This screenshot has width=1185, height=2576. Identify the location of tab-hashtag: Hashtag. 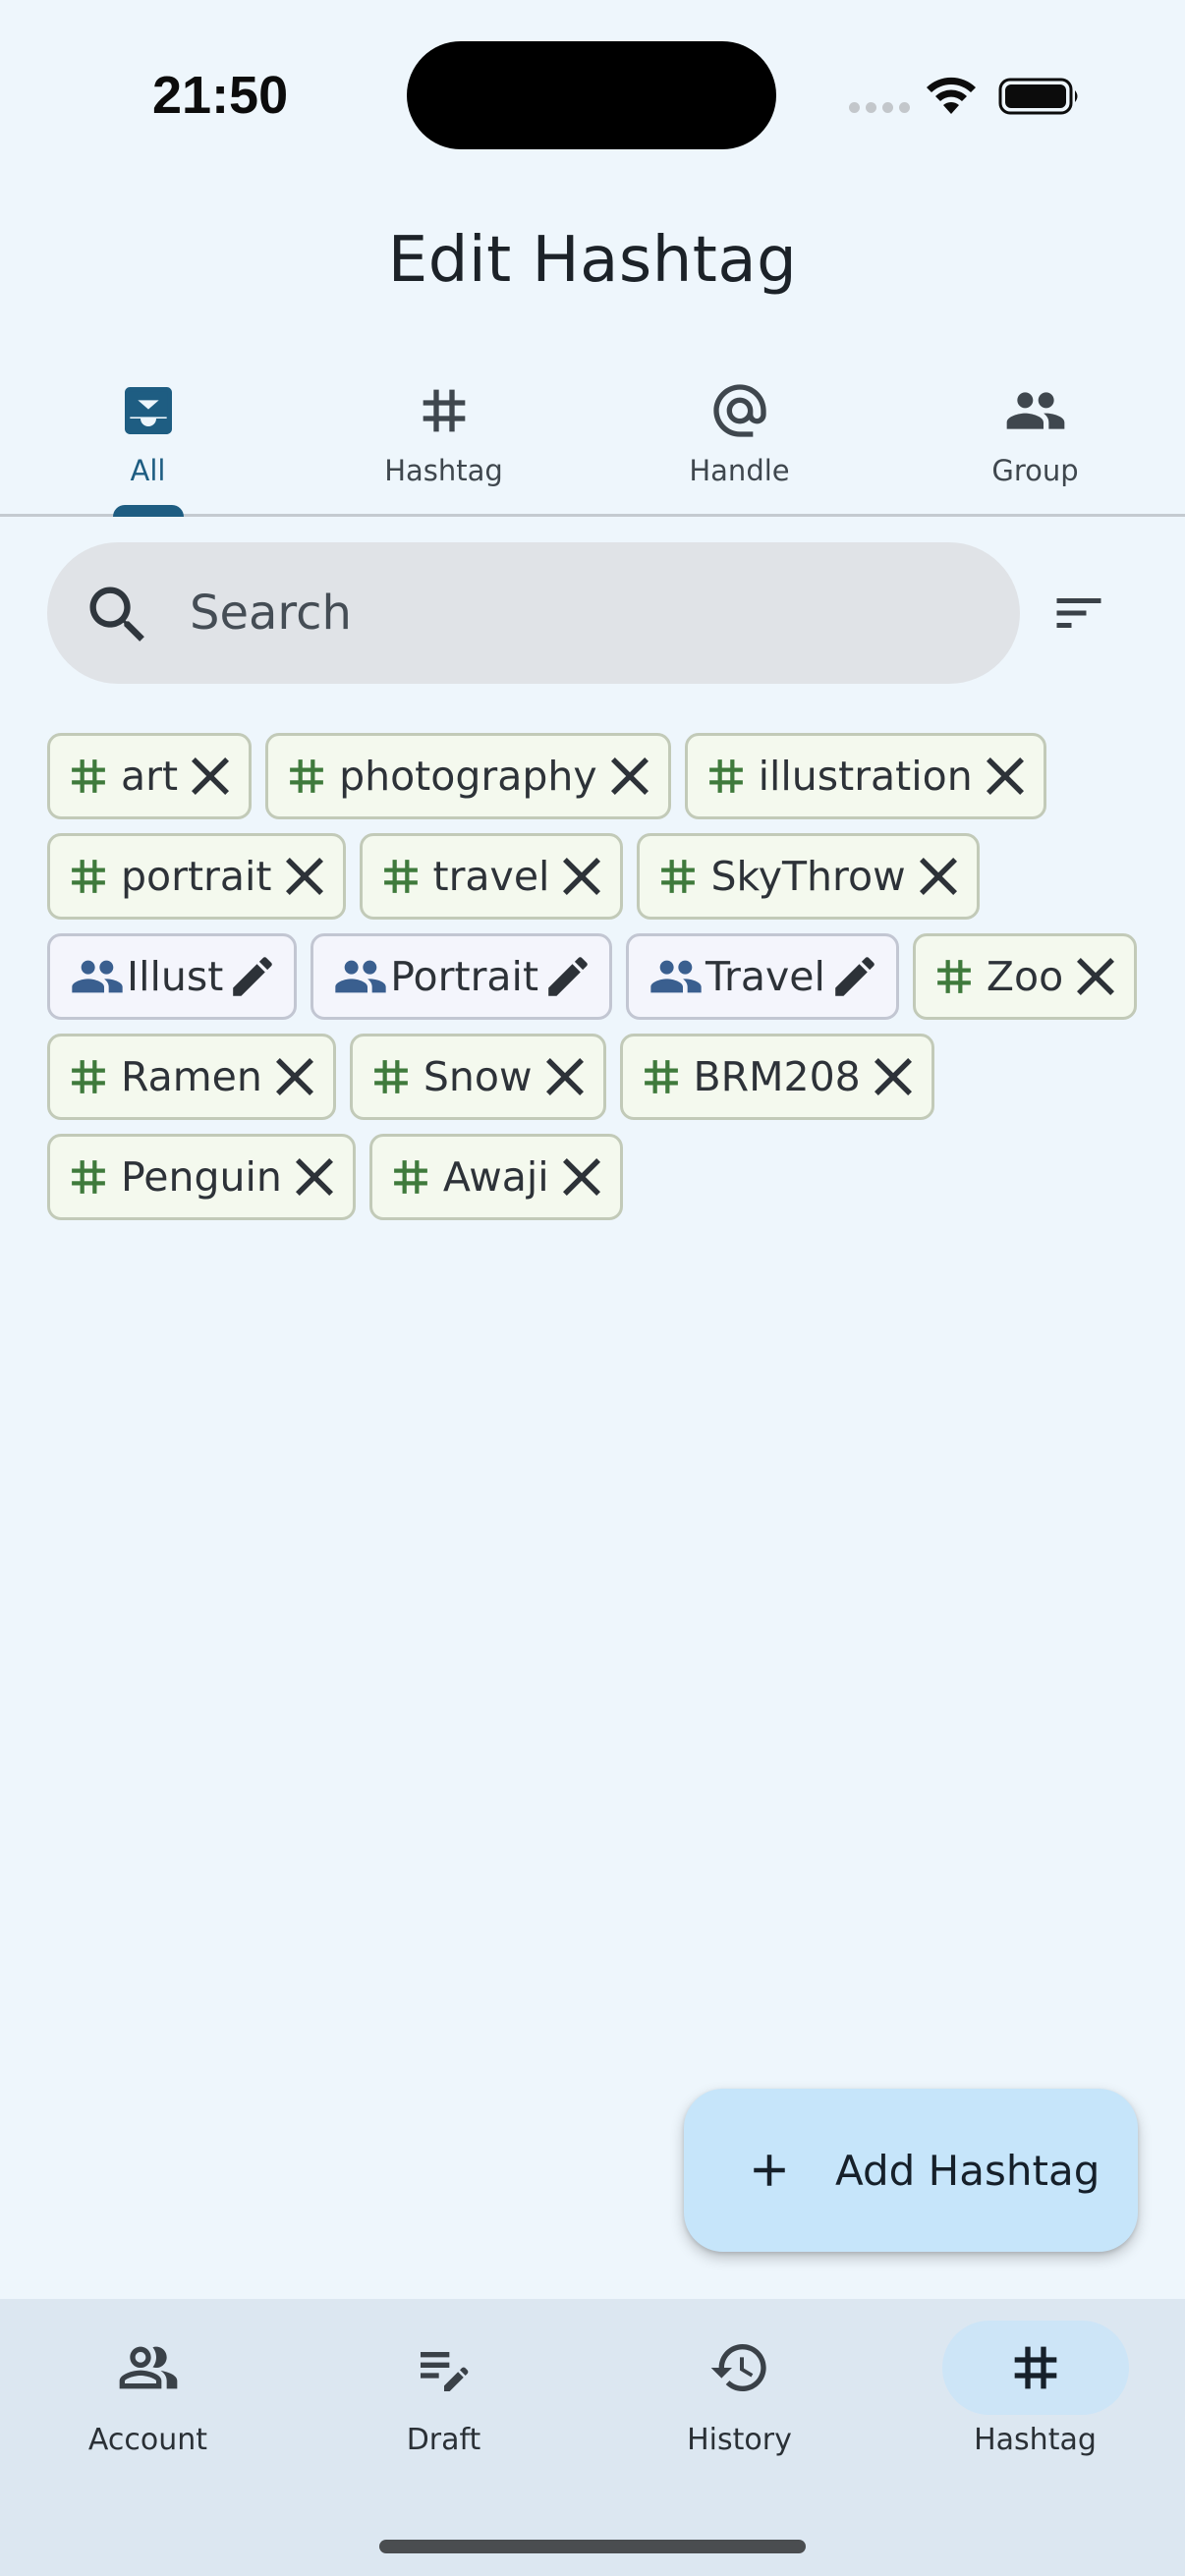
(444, 439).